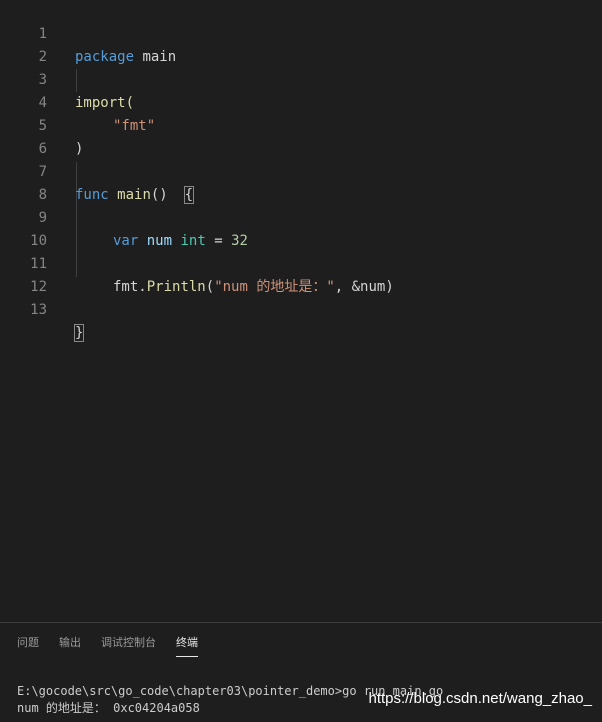 Image resolution: width=602 pixels, height=722 pixels. I want to click on matched-close-brace: }, so click(79, 333).